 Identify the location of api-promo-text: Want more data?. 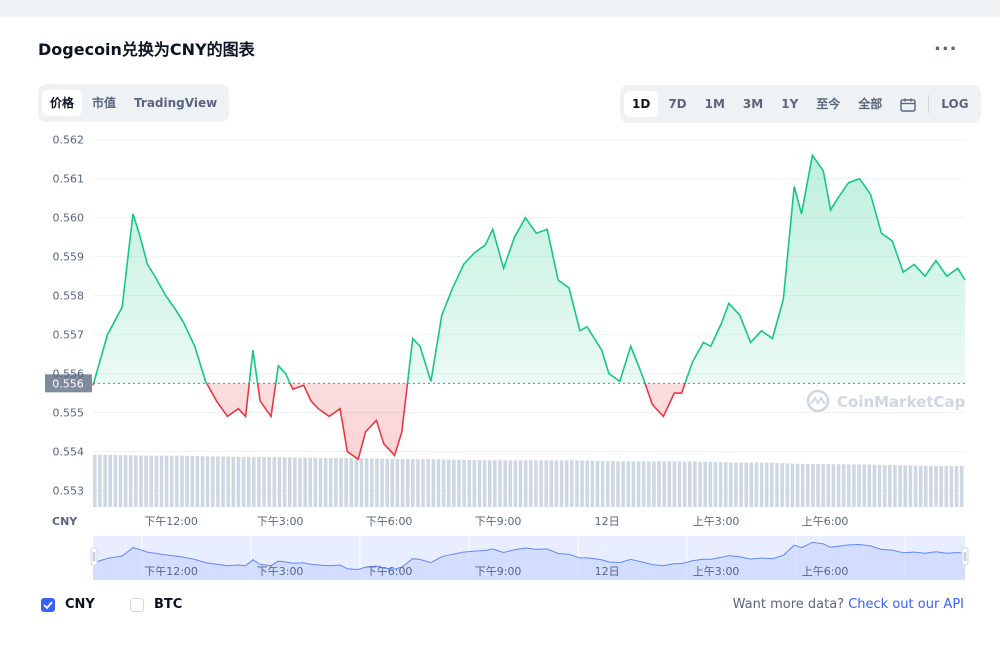
(788, 604).